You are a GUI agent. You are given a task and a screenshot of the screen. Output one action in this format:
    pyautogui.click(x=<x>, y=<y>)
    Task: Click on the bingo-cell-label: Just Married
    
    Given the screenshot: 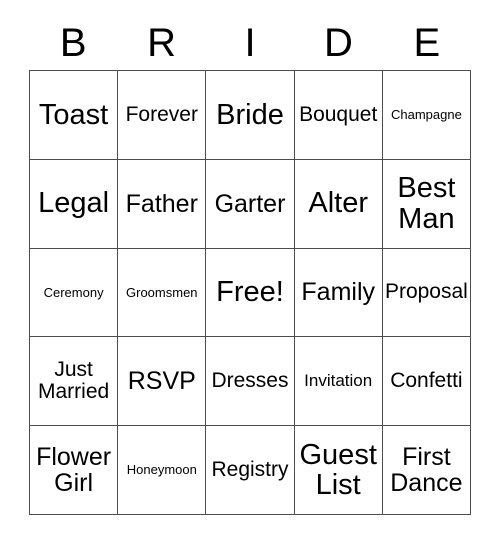 What is the action you would take?
    pyautogui.click(x=74, y=381)
    